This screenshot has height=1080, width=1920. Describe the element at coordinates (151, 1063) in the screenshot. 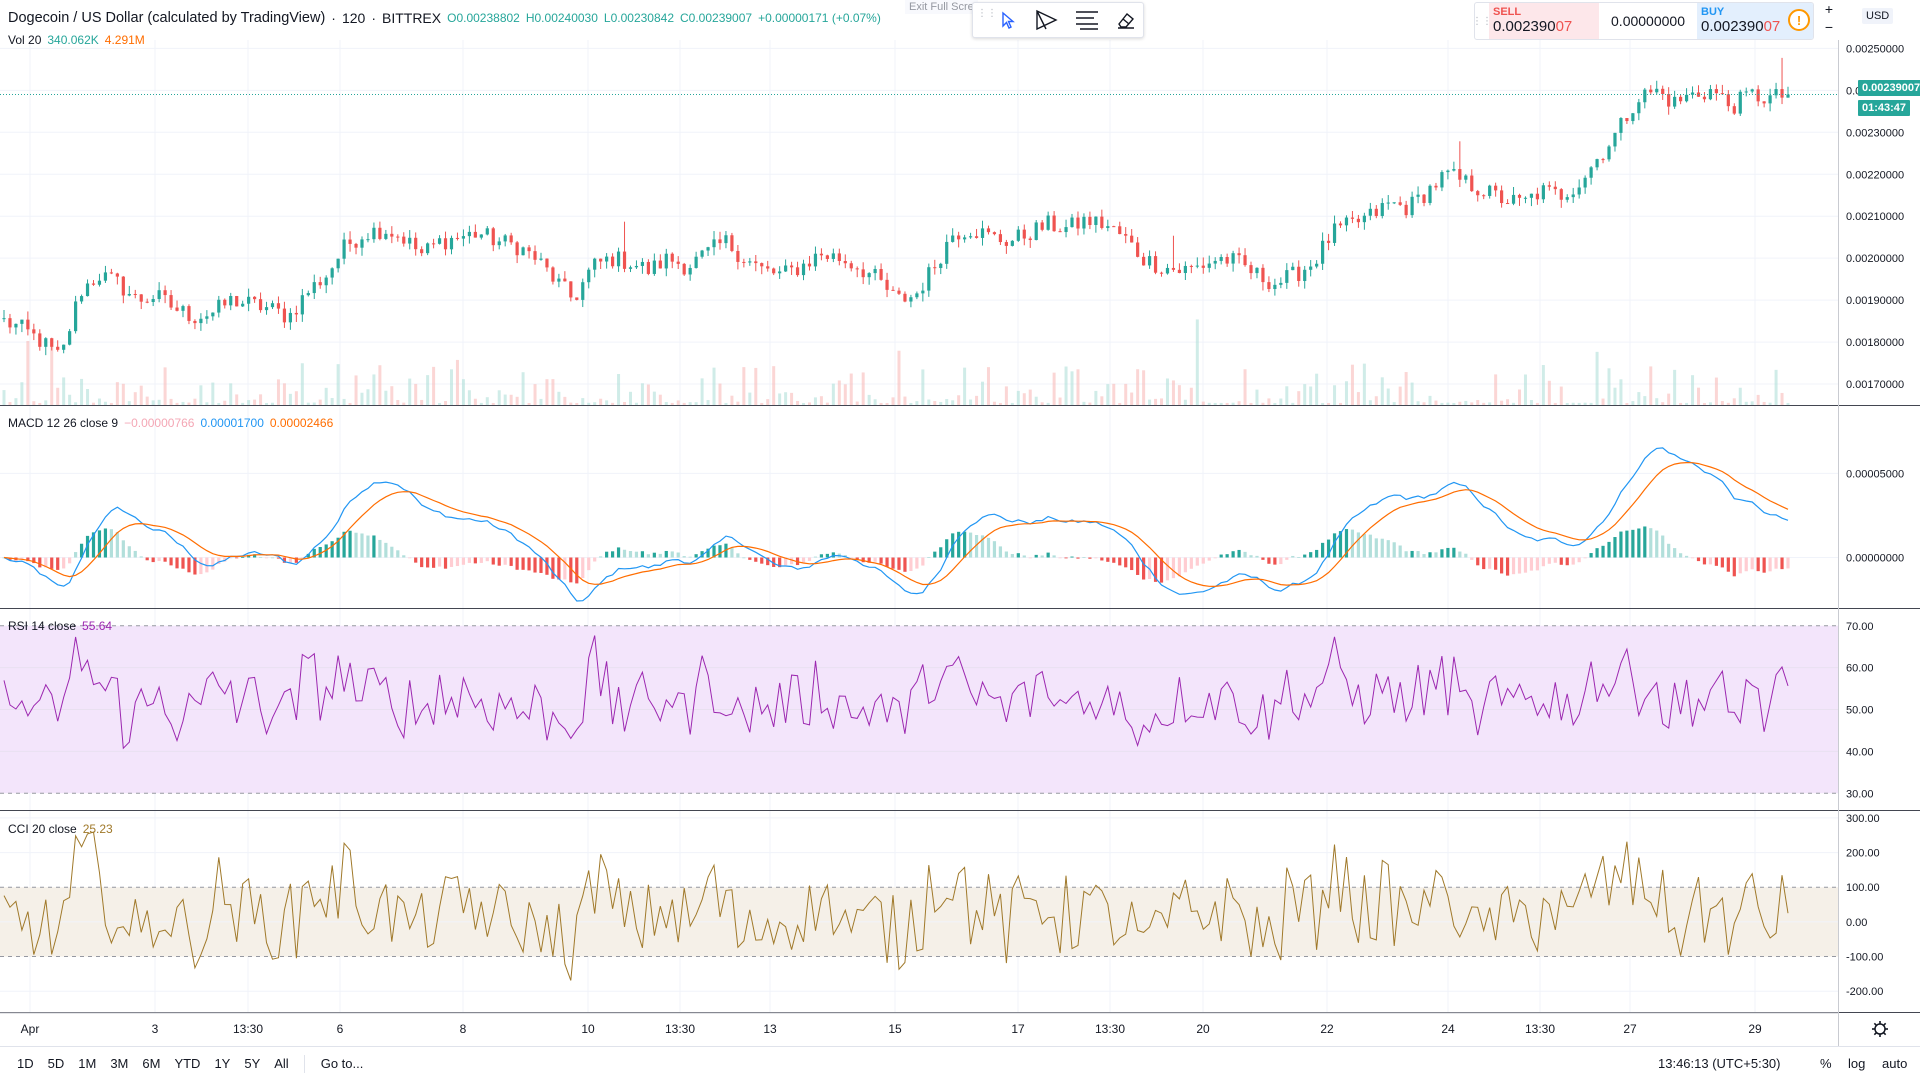

I see `timeframe-6m: 6M` at that location.